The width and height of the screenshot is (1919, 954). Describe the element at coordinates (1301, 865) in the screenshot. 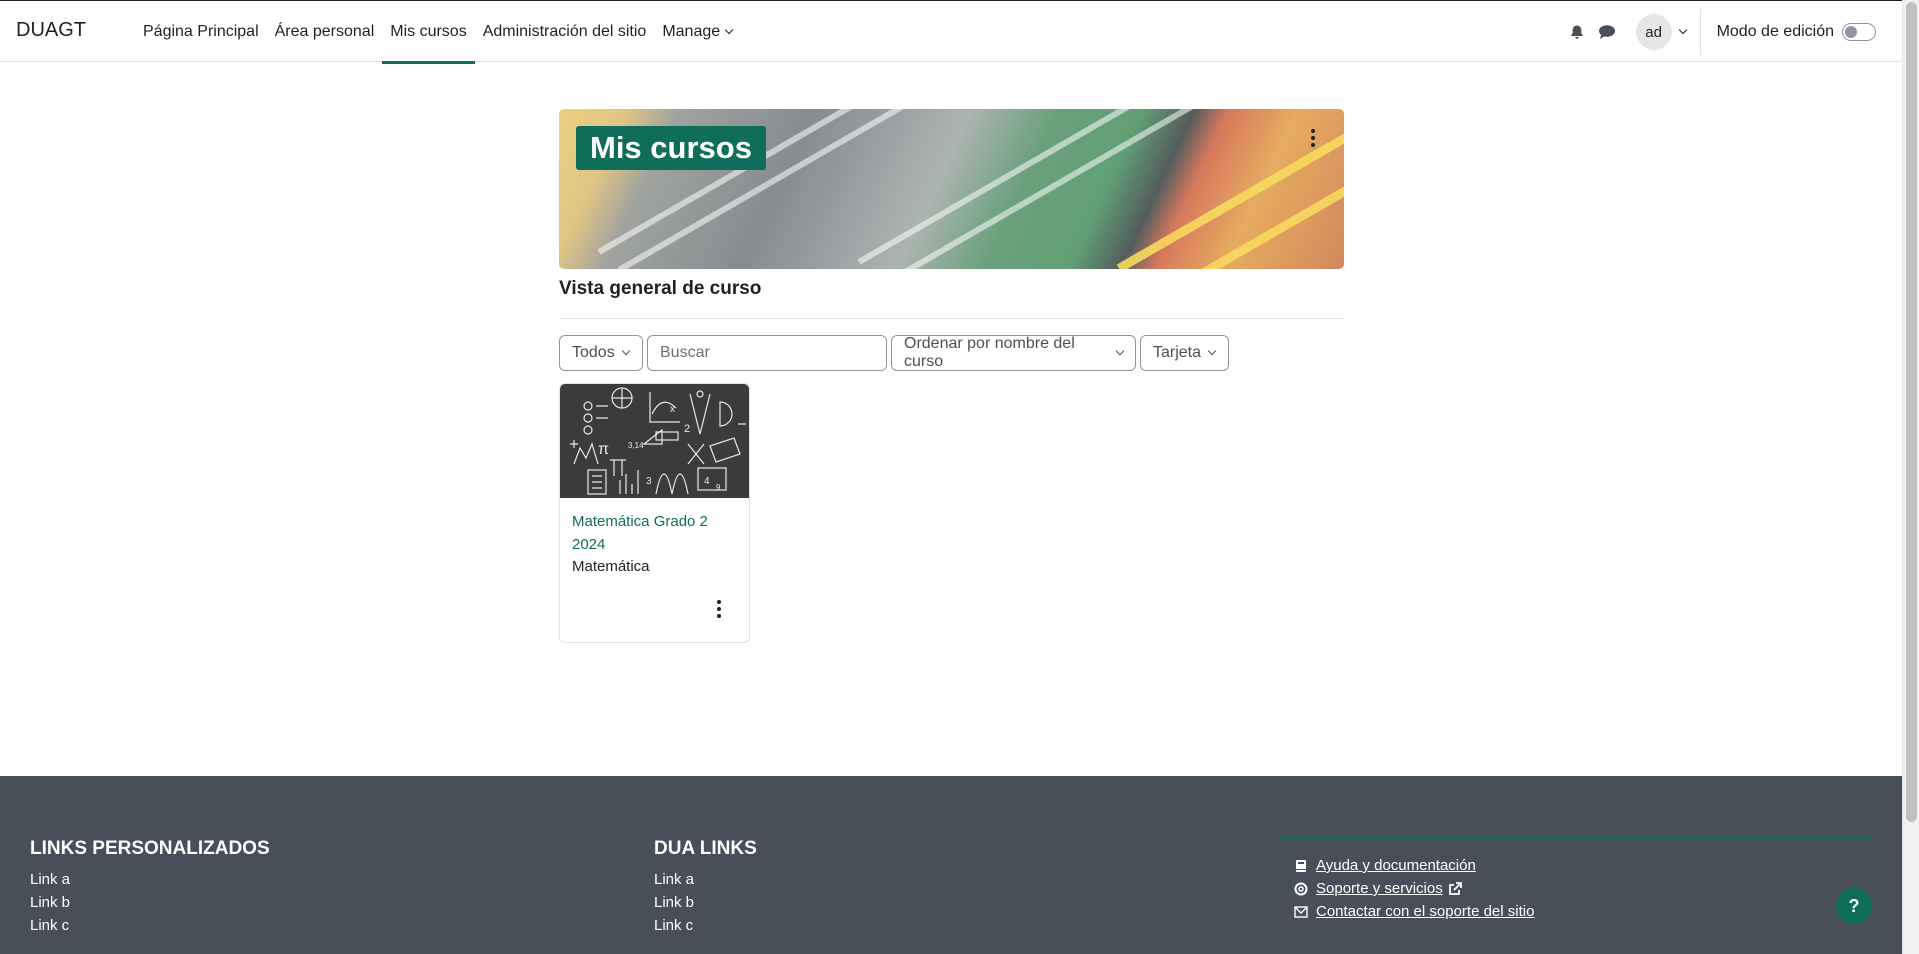

I see `book-icon` at that location.